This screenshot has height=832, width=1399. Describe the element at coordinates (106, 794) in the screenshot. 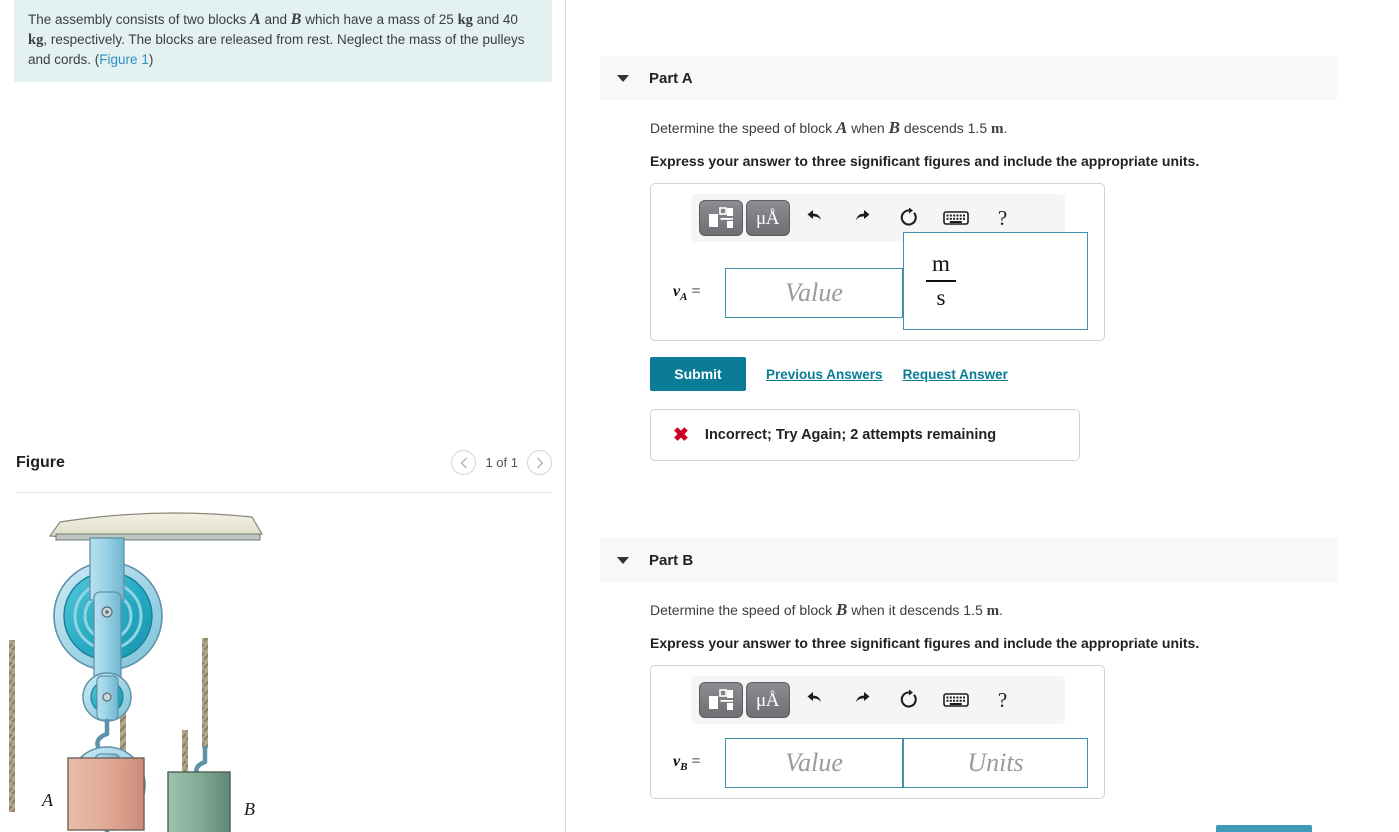

I see `block-a` at that location.